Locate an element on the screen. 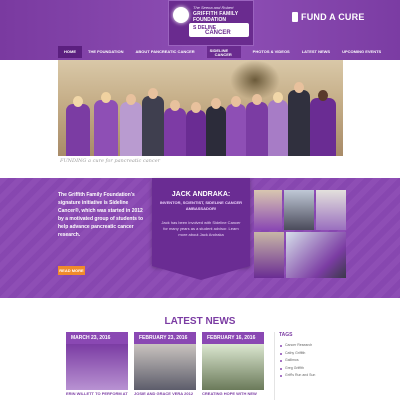 The width and height of the screenshot is (400, 400). sideline-badge: S DELINE CANCER is located at coordinates (219, 30).